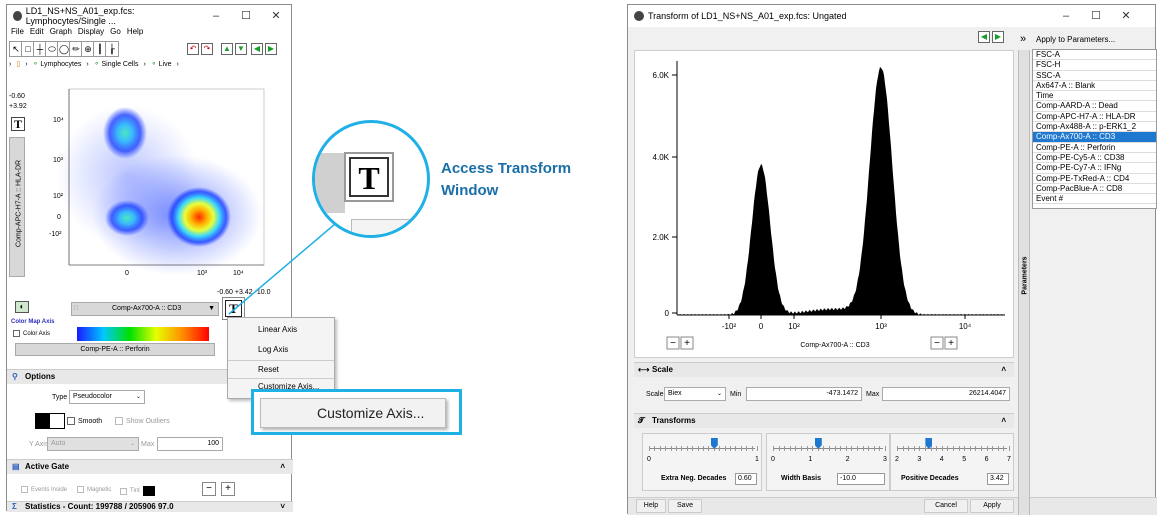 The image size is (1157, 515). I want to click on grip-icon: ∷, so click(76, 308).